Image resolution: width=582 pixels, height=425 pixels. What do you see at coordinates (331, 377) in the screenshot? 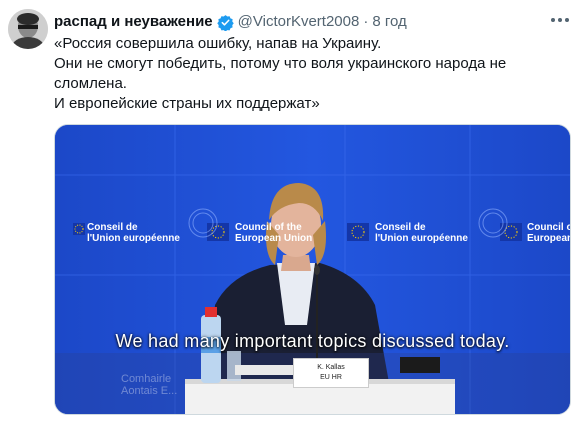
I see `nameplate-title: EU HR` at bounding box center [331, 377].